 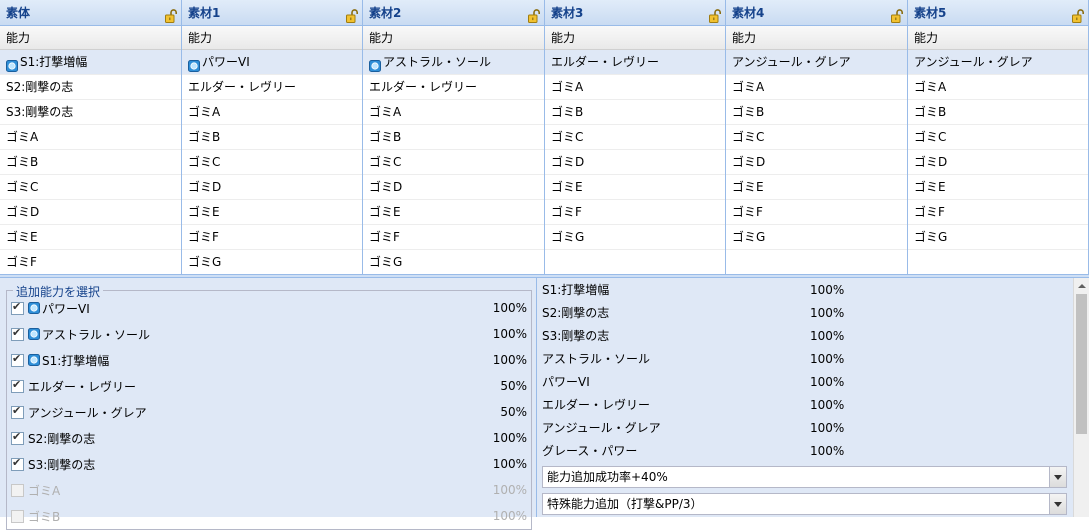 What do you see at coordinates (272, 62) in the screenshot?
I see `grid-row: パワーVI` at bounding box center [272, 62].